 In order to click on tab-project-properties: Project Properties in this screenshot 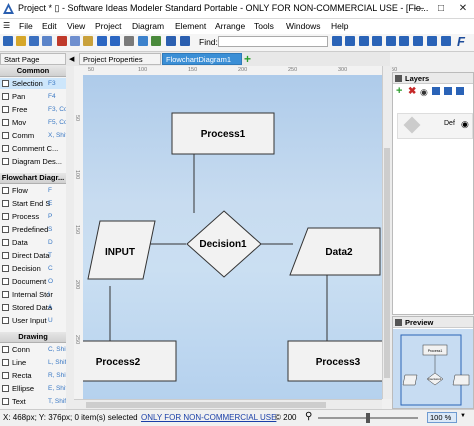, I will do `click(120, 59)`.